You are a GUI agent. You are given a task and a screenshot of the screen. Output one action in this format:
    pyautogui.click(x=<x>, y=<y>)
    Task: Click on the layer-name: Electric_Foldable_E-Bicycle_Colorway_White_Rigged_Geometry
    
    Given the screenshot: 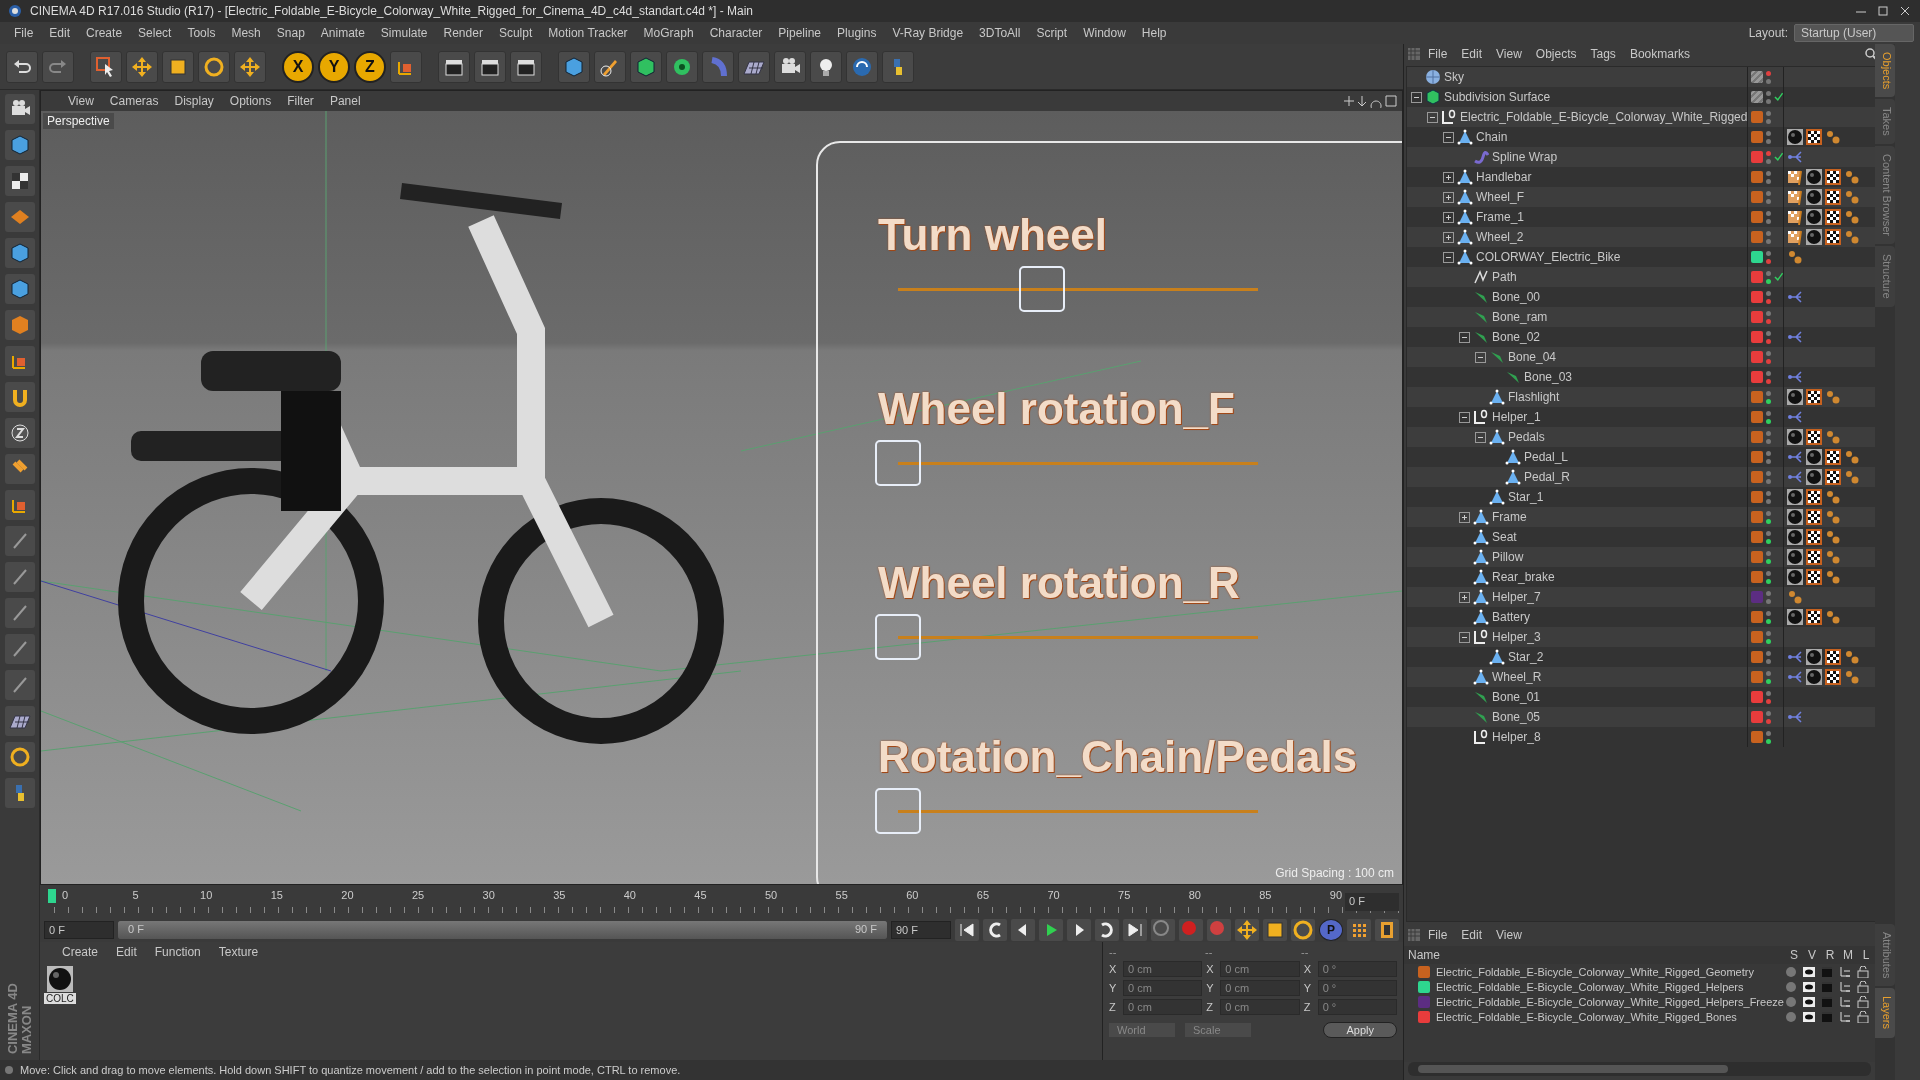 What is the action you would take?
    pyautogui.click(x=1595, y=971)
    